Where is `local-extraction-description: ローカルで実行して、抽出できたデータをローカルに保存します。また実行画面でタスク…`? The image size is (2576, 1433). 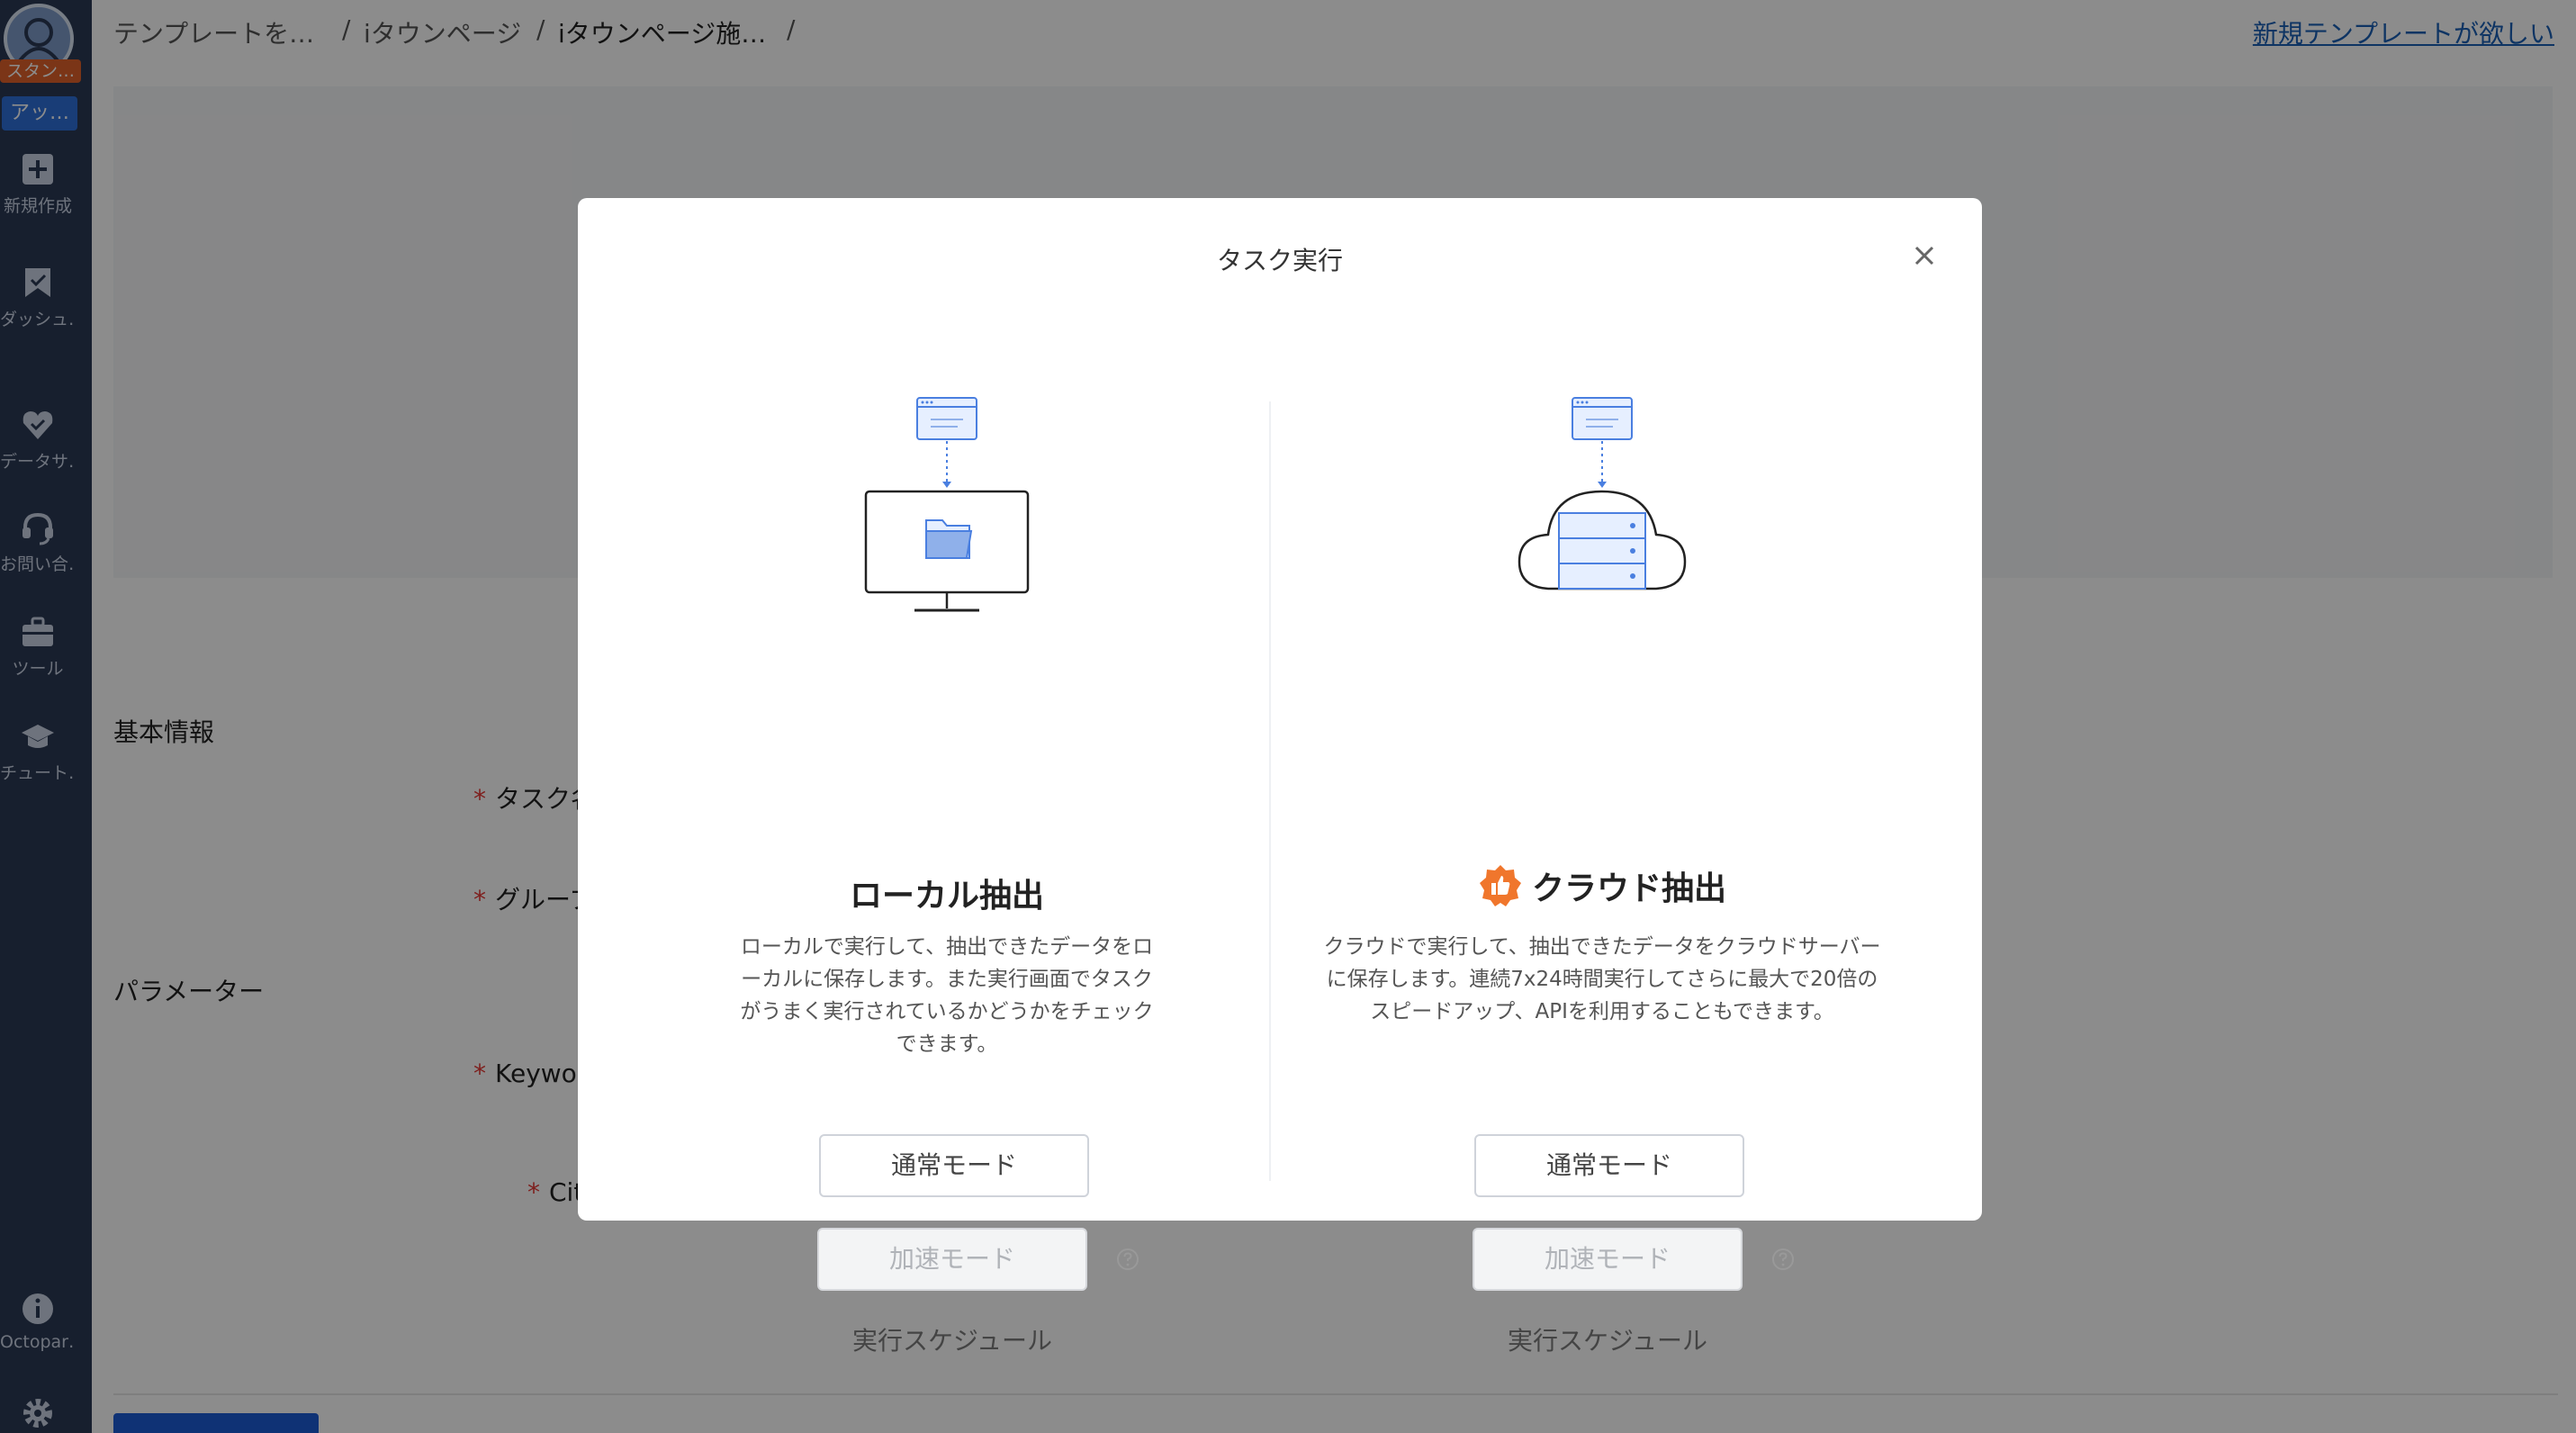 local-extraction-description: ローカルで実行して、抽出できたデータをローカルに保存します。また実行画面でタスク… is located at coordinates (947, 996).